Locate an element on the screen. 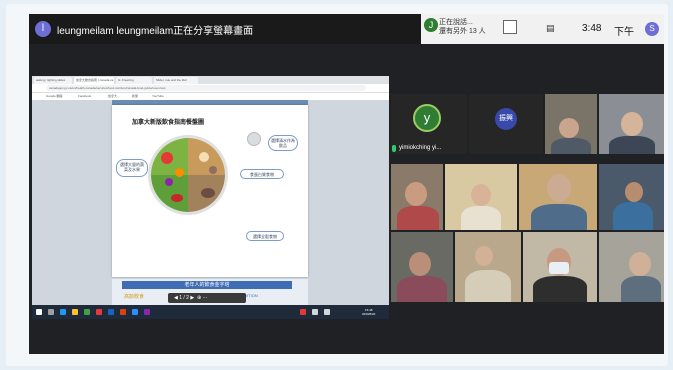 This screenshot has height=370, width=673. clock-ampm: 下午 is located at coordinates (624, 32).